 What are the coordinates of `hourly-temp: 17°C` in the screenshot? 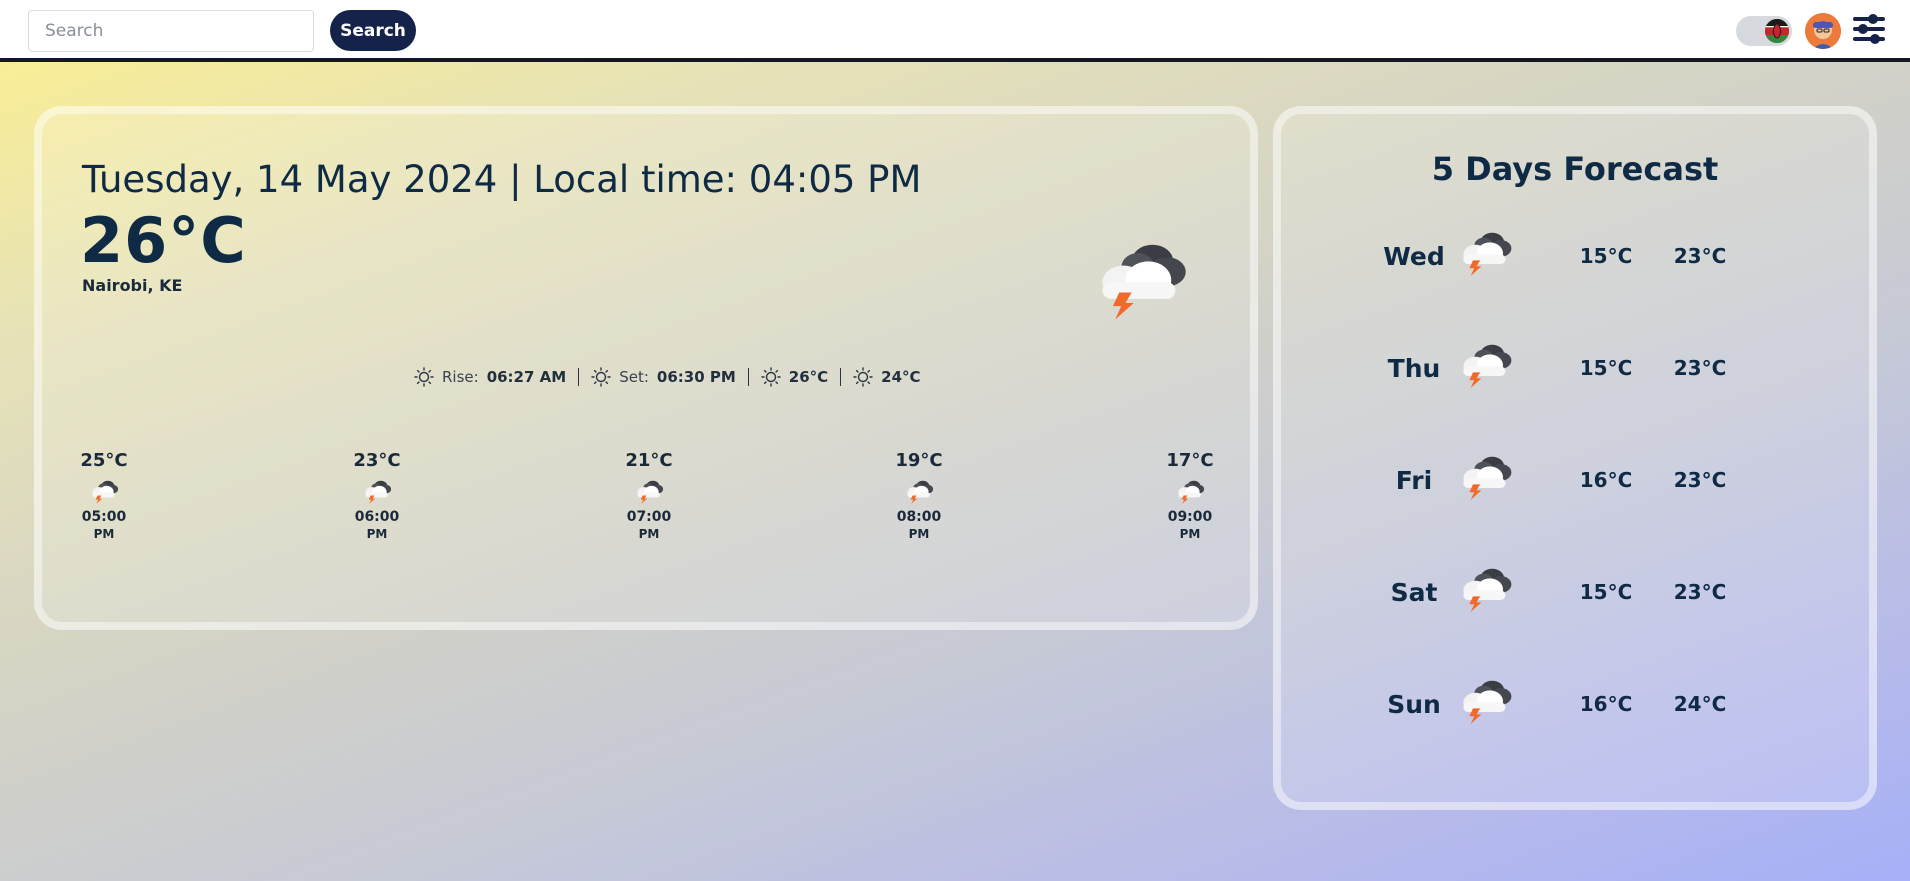 It's located at (1190, 460).